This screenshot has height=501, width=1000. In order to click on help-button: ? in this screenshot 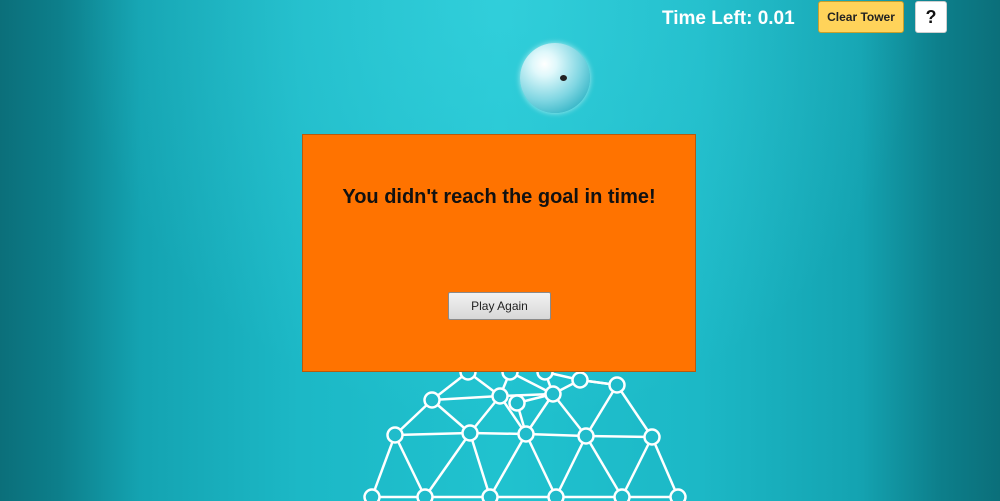, I will do `click(931, 17)`.